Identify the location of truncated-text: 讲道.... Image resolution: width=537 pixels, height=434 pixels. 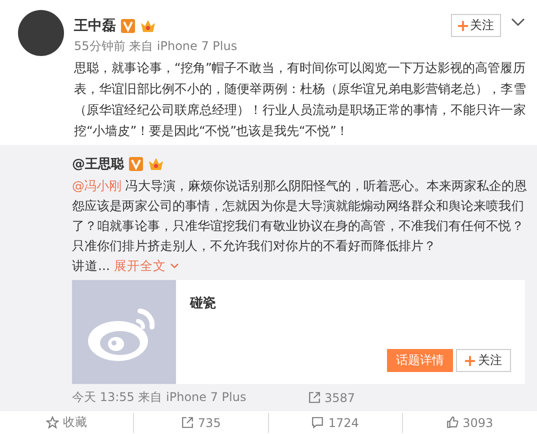
(91, 266).